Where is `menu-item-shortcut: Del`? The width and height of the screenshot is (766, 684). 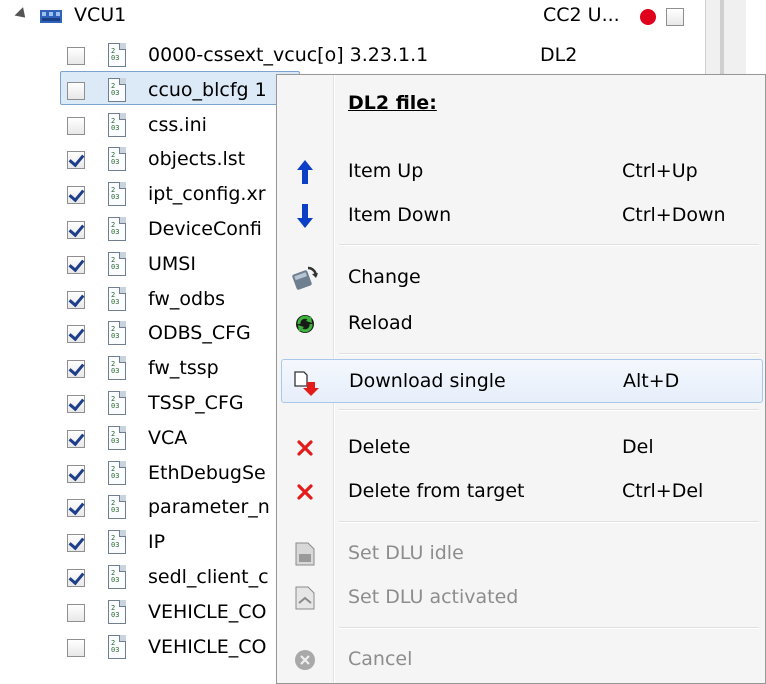
menu-item-shortcut: Del is located at coordinates (638, 447).